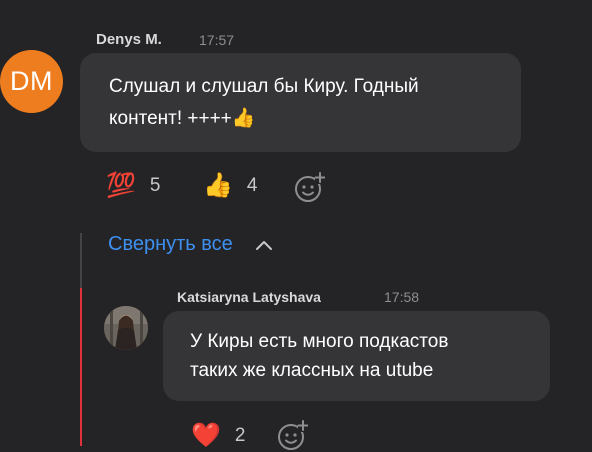 This screenshot has height=452, width=592. Describe the element at coordinates (263, 245) in the screenshot. I see `chevron-up-icon` at that location.